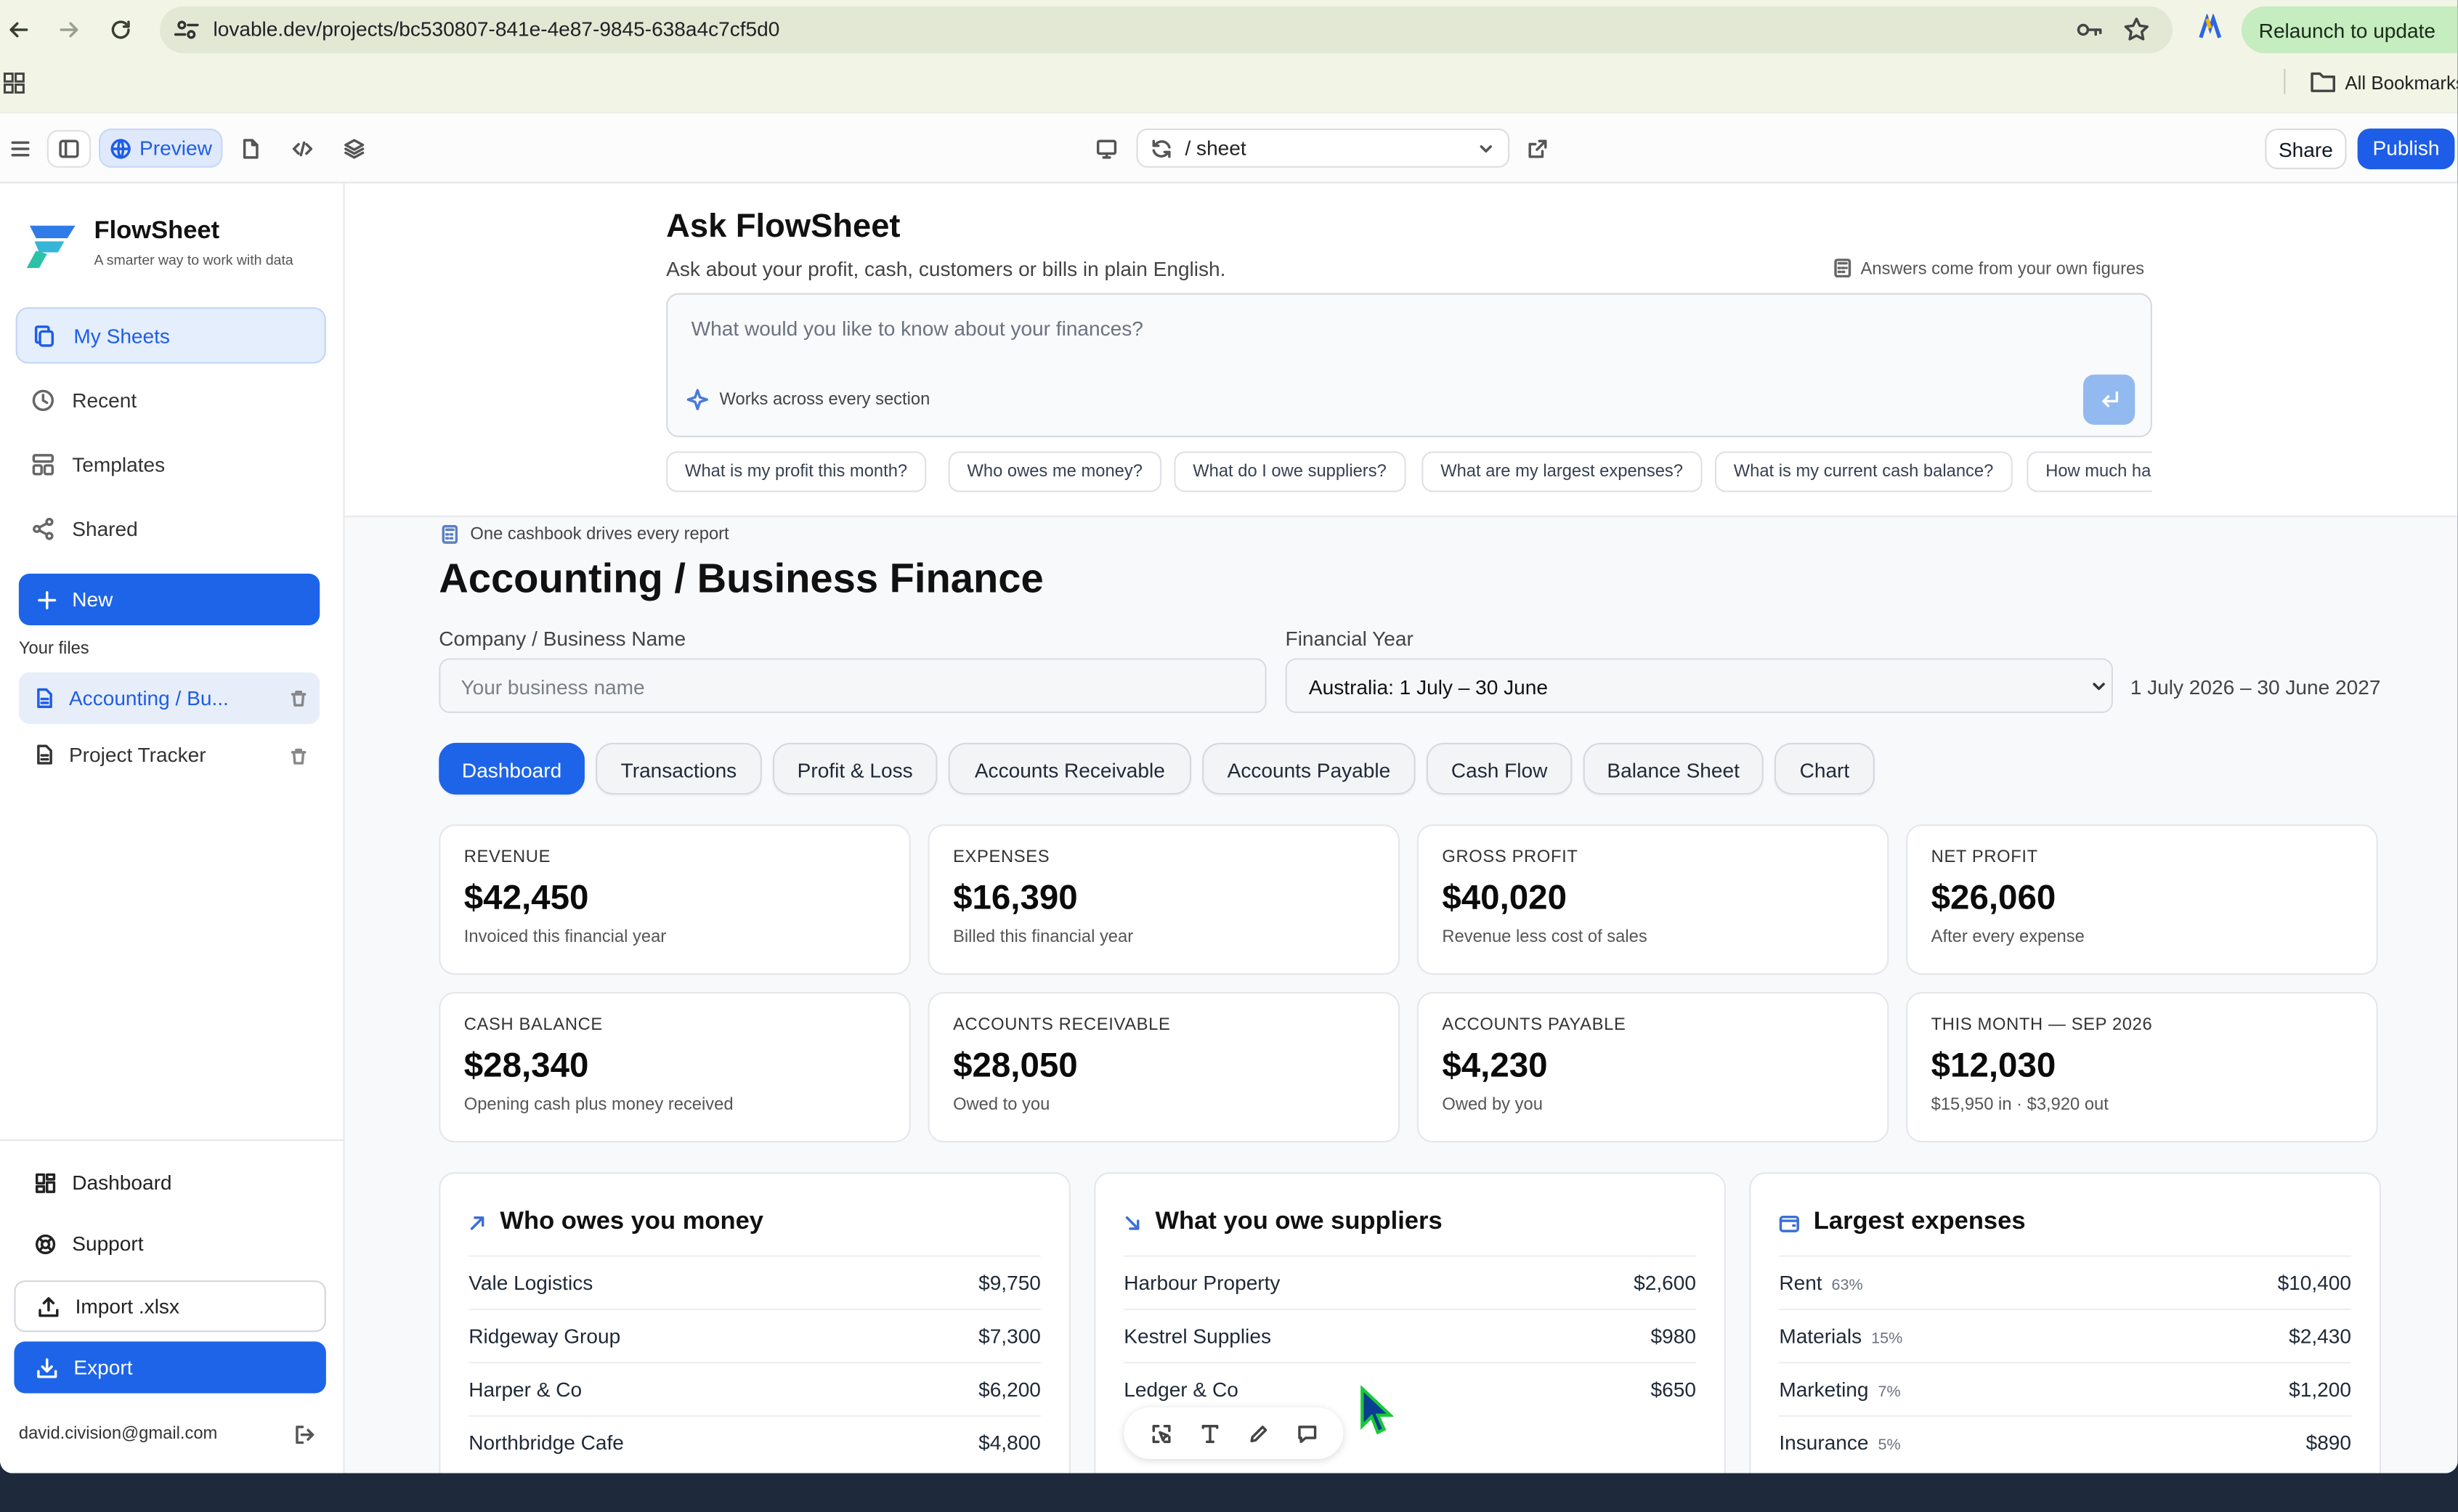 Image resolution: width=2458 pixels, height=1512 pixels. I want to click on file-item-project-tracker: Project Tracker, so click(120, 754).